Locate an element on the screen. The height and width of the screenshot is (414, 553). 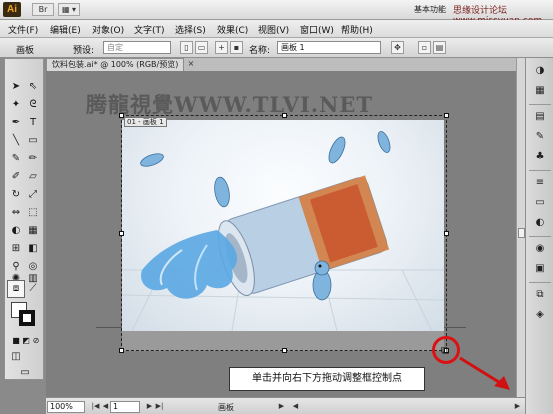
menu-view: 视图(V) is located at coordinates (273, 29).